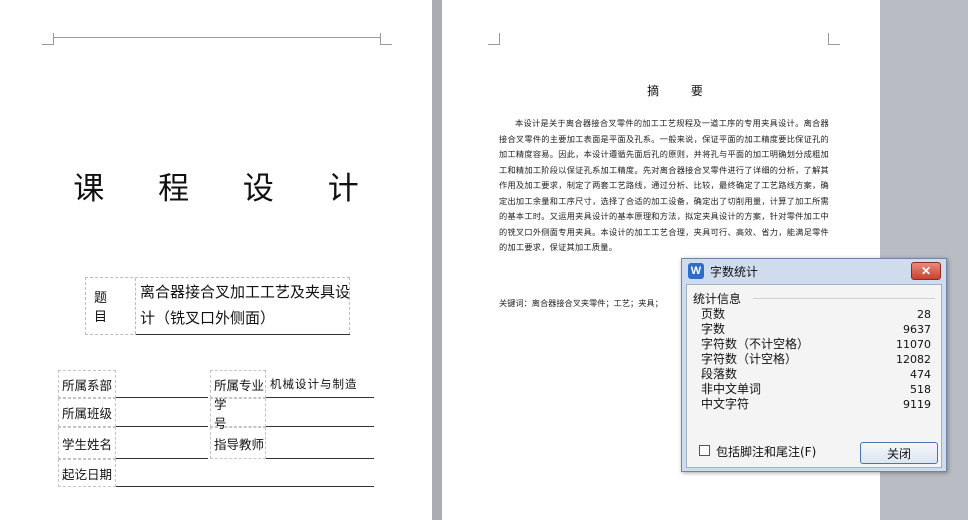 The width and height of the screenshot is (968, 520). Describe the element at coordinates (238, 414) in the screenshot. I see `student-no-label: 学 号` at that location.